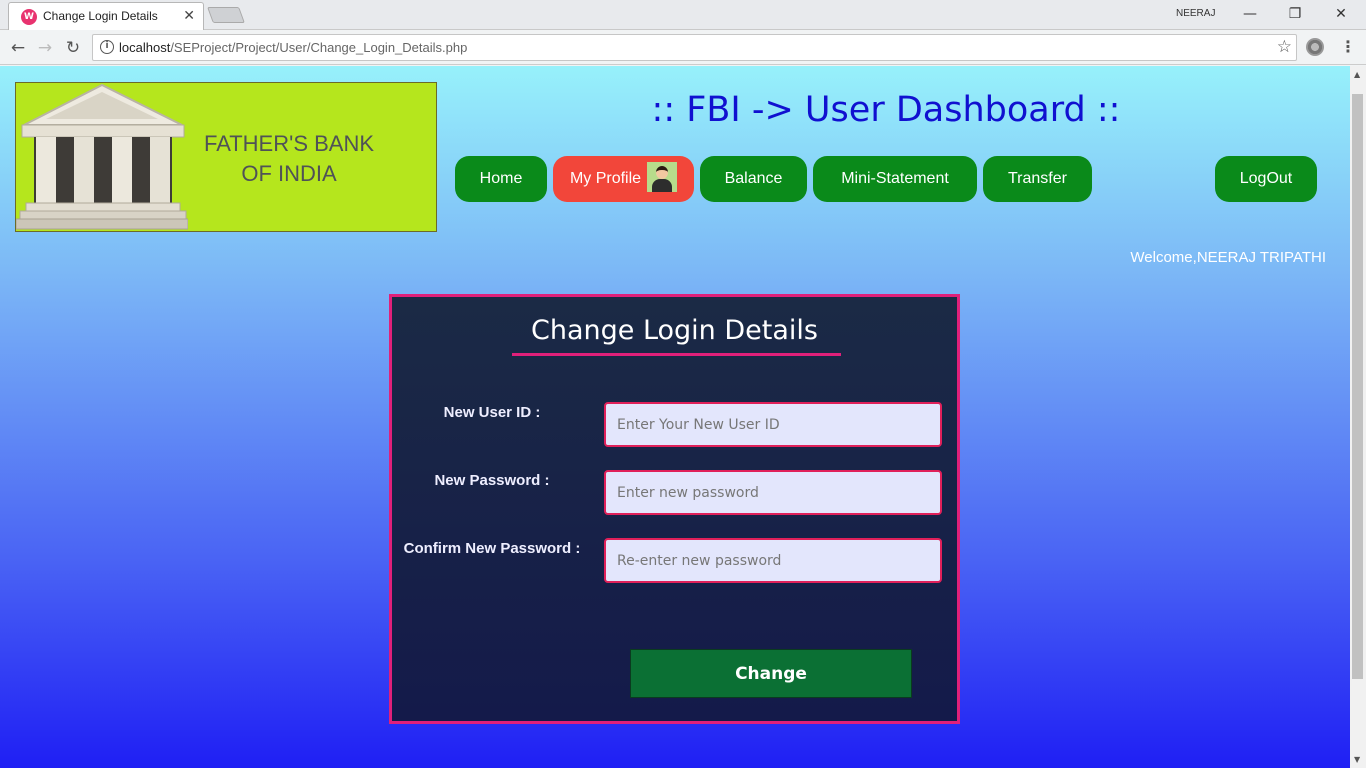  Describe the element at coordinates (289, 143) in the screenshot. I see `bank-name-line1: FATHER'S BANK` at that location.